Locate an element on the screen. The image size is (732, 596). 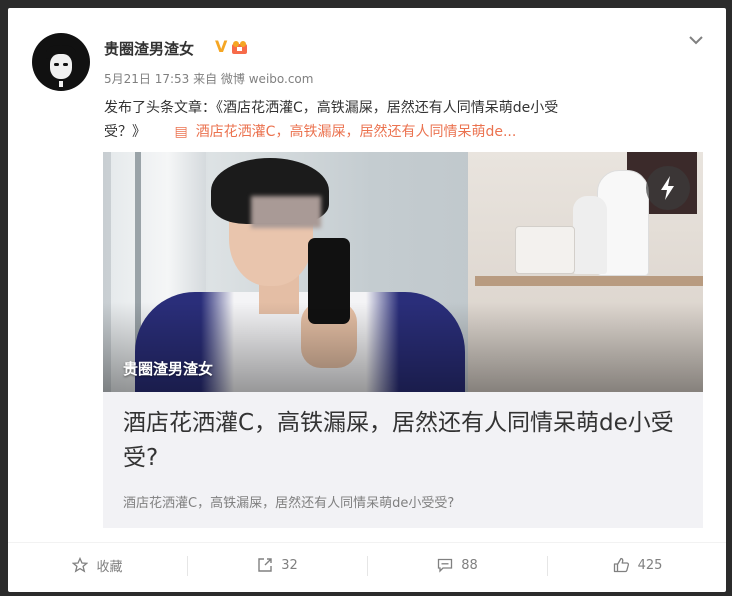
repost-button: 32 is located at coordinates (277, 565).